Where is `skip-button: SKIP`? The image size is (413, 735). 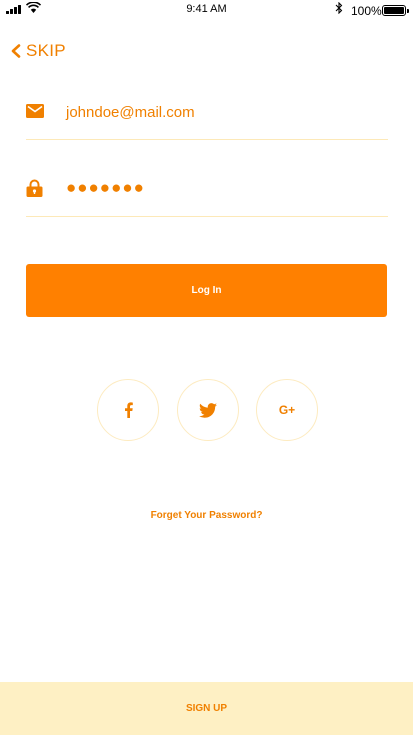
skip-button: SKIP is located at coordinates (38, 51).